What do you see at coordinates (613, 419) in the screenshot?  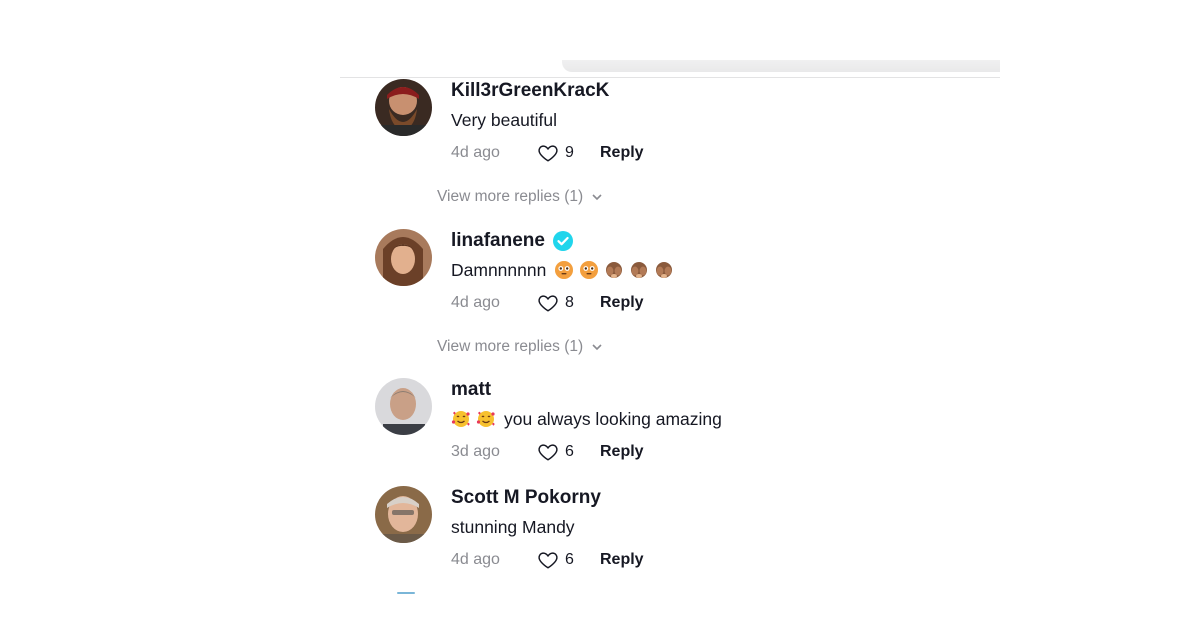 I see `comment-text-content: you always looking amazing` at bounding box center [613, 419].